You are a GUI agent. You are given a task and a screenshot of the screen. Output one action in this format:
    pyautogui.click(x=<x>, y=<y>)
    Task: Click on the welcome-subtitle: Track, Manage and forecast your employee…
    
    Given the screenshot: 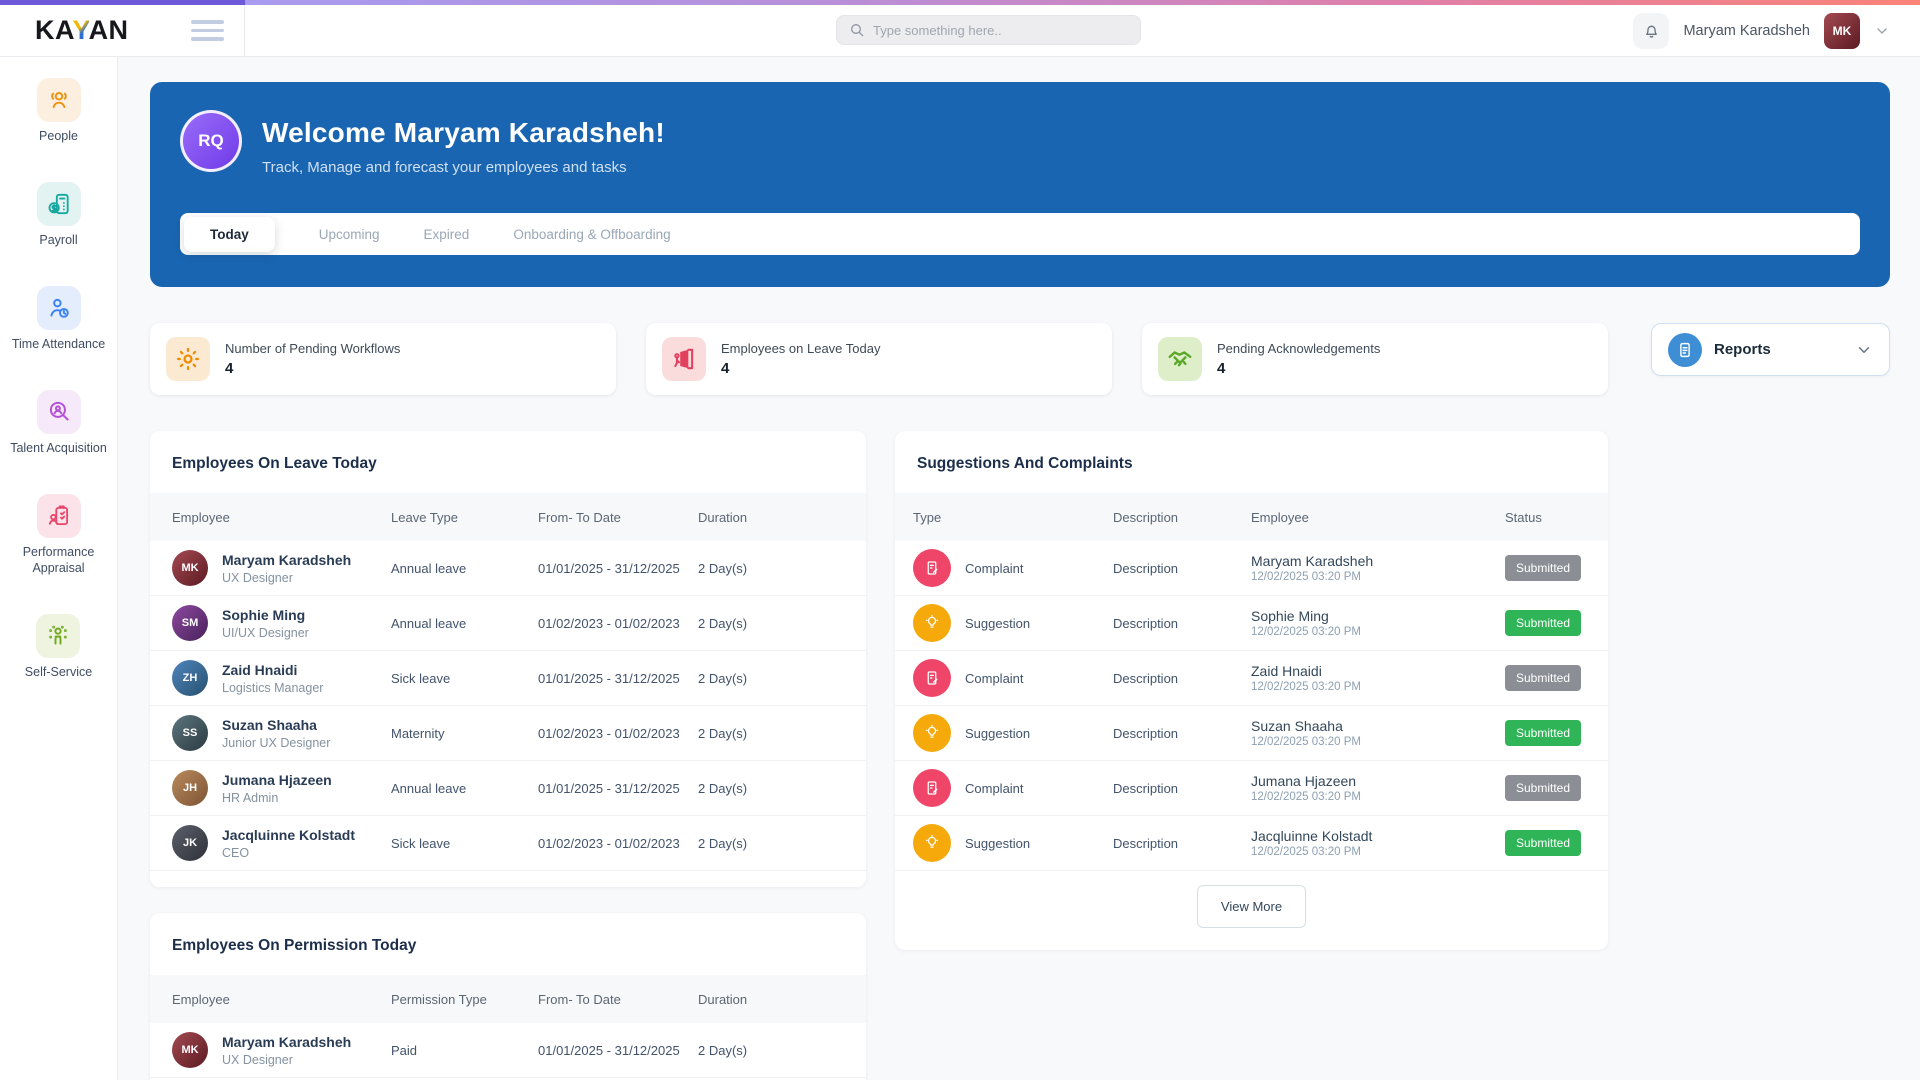 What is the action you would take?
    pyautogui.click(x=444, y=167)
    